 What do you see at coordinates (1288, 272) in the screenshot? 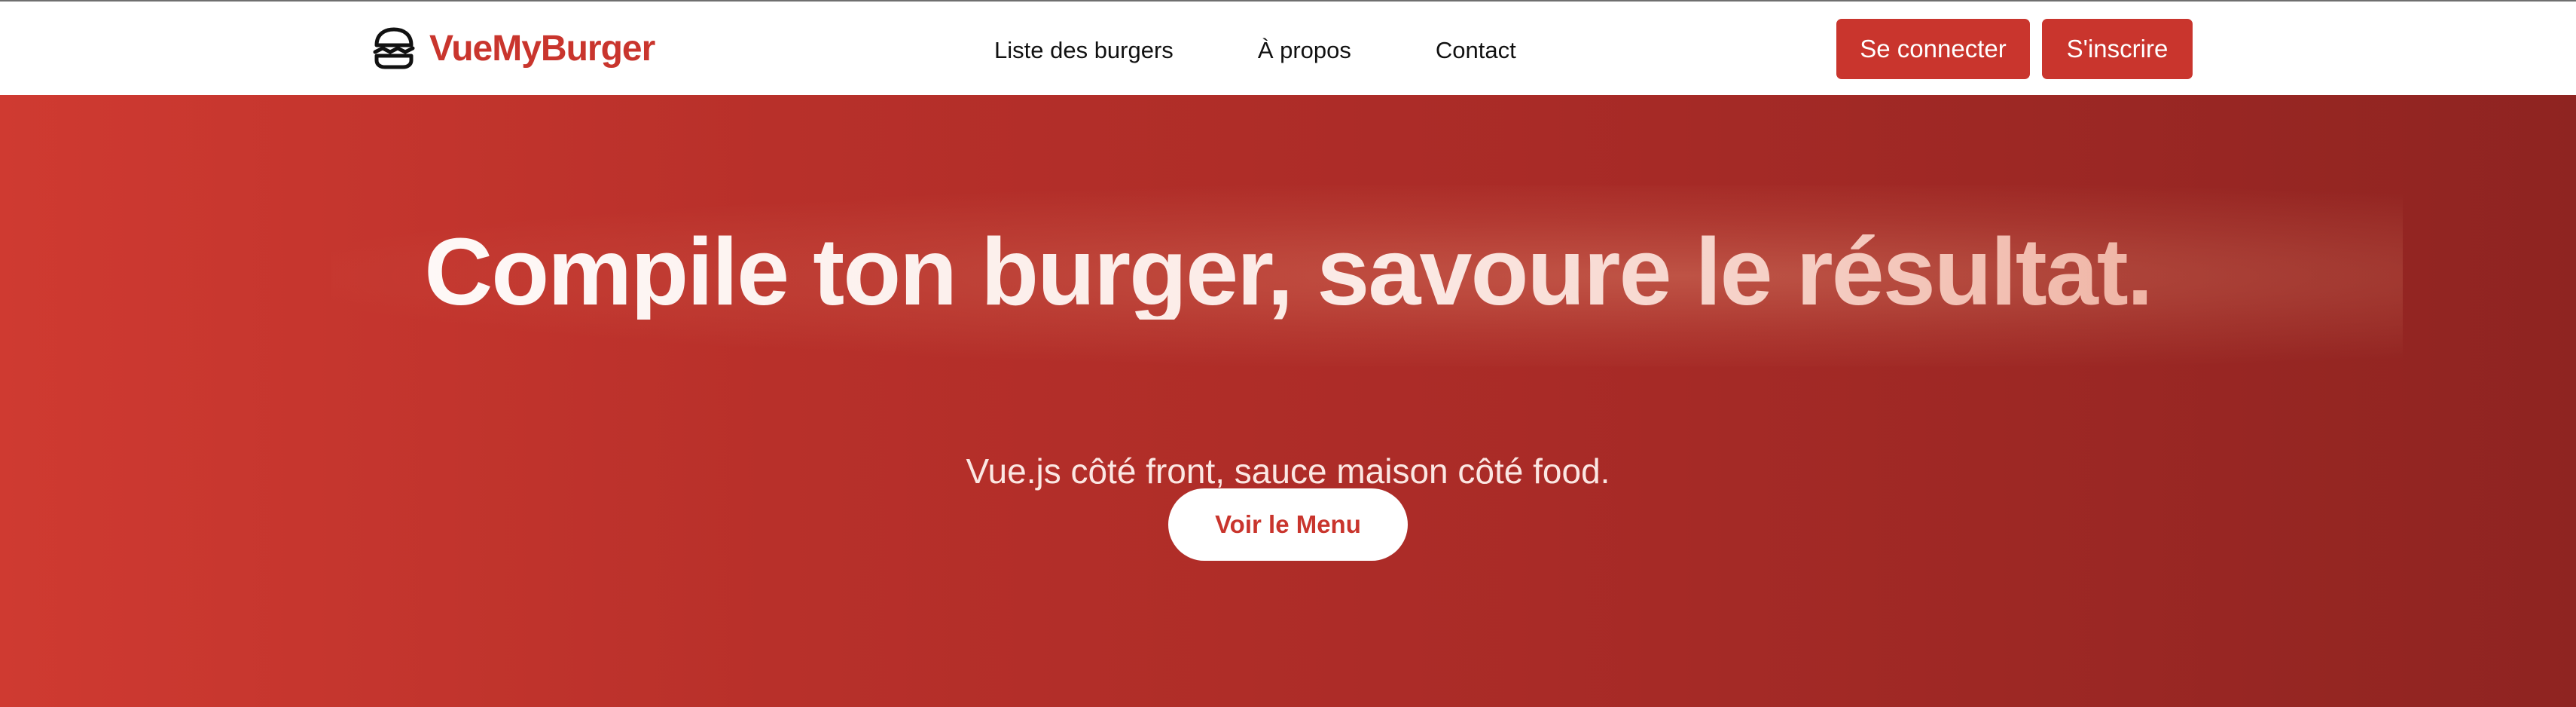
I see `hero-title: Compile ton burger, savoure le résultat.` at bounding box center [1288, 272].